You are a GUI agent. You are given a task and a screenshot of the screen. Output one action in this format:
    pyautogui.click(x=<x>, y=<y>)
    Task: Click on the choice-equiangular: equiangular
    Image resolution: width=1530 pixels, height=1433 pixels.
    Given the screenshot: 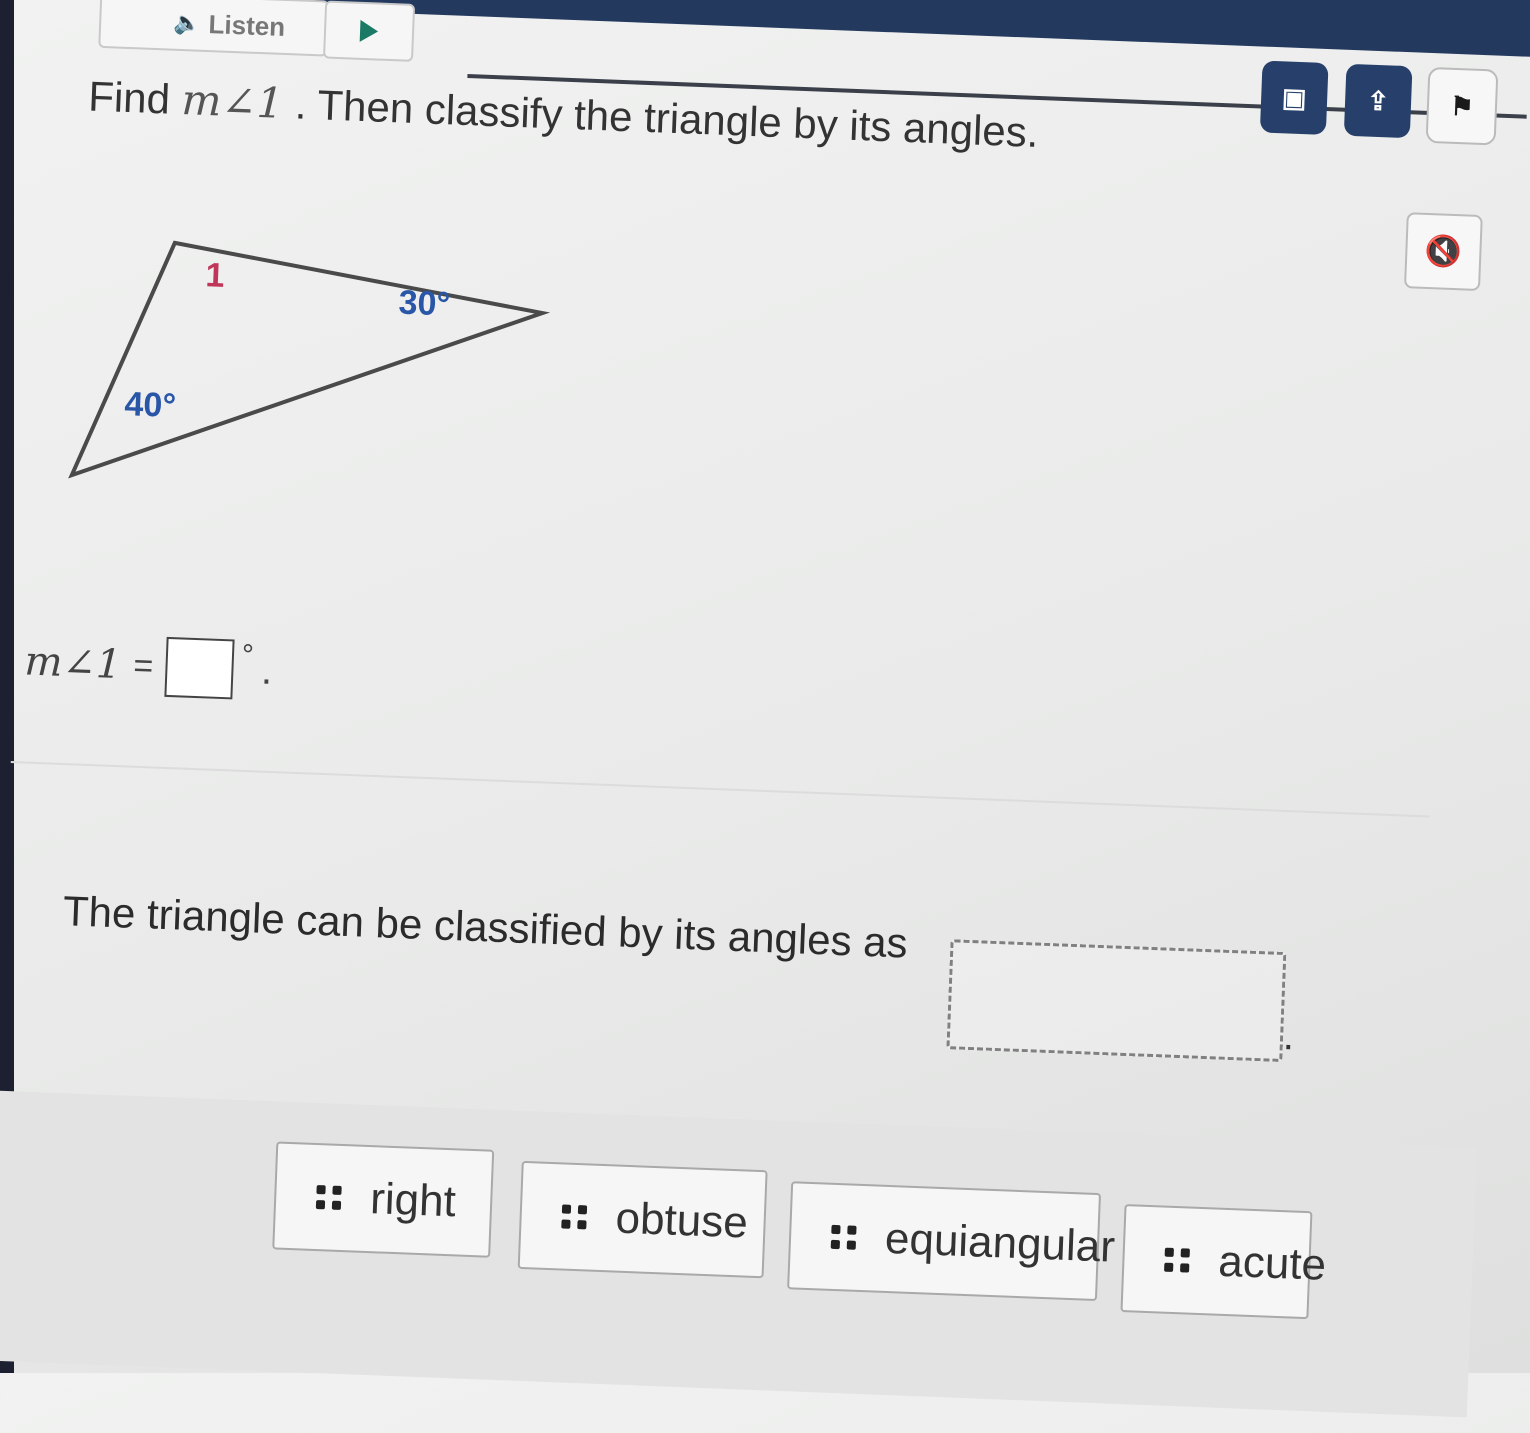 What is the action you would take?
    pyautogui.click(x=951, y=1241)
    